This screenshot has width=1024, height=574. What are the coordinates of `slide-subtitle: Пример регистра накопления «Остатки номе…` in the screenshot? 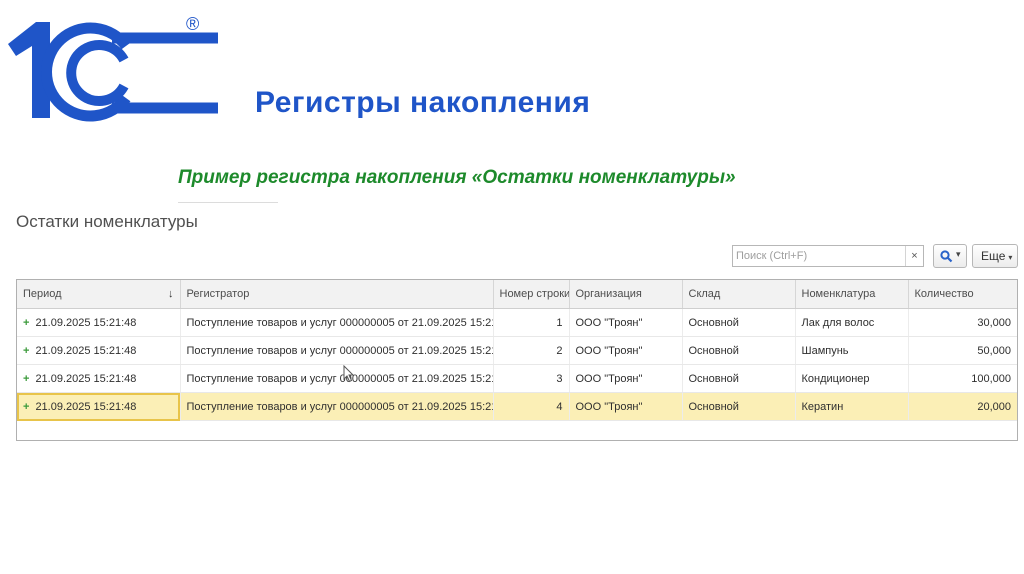 It's located at (457, 177).